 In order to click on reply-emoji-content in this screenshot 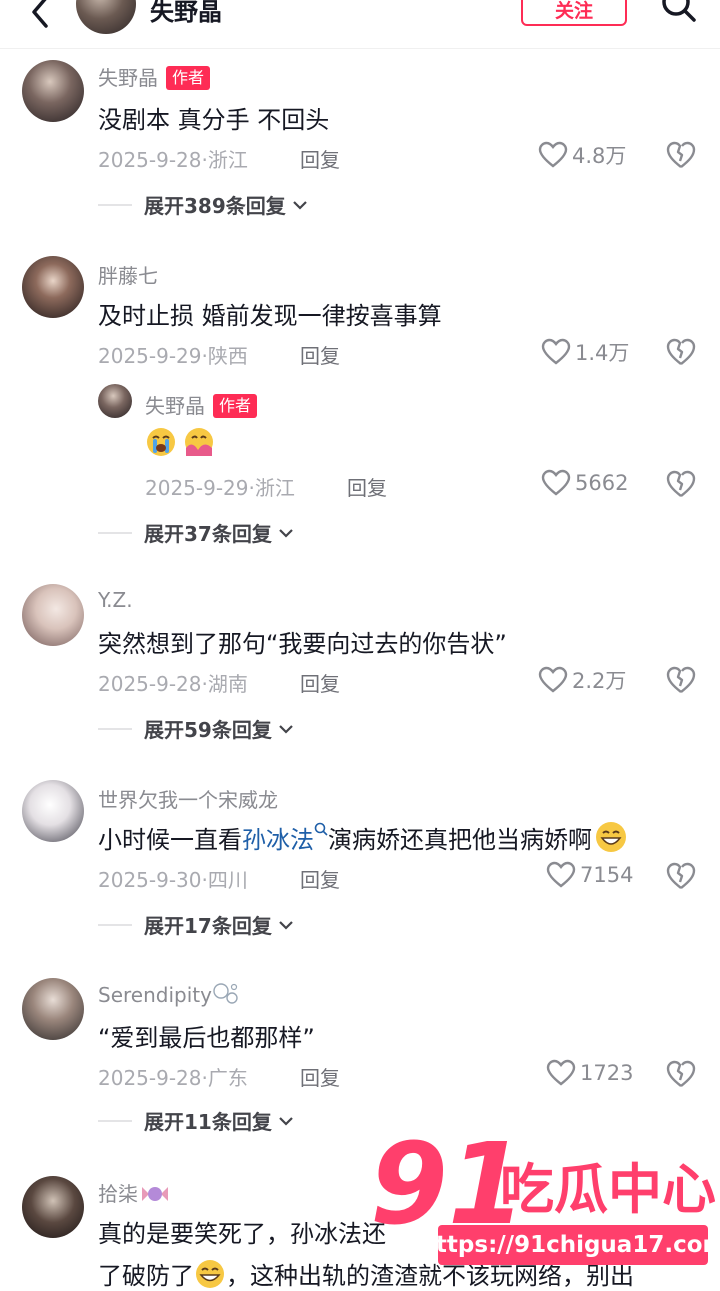, I will do `click(180, 444)`.